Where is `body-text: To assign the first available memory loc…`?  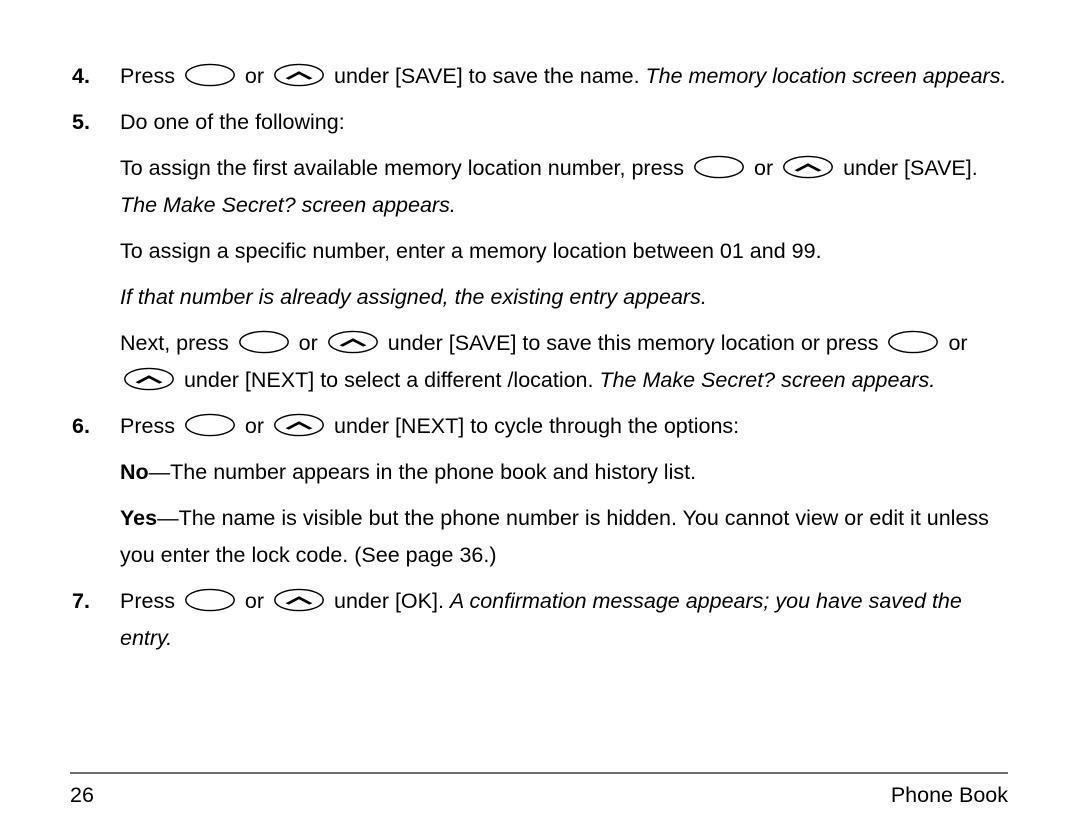
body-text: To assign the first available memory loc… is located at coordinates (405, 168).